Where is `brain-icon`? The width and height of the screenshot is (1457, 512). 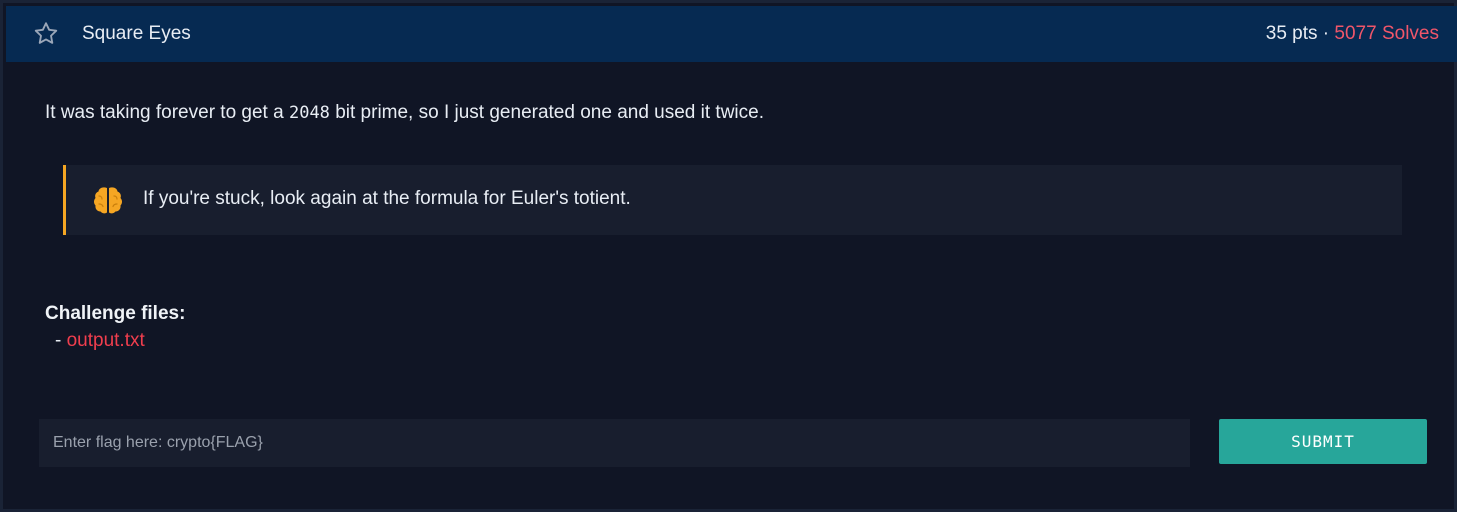
brain-icon is located at coordinates (108, 200).